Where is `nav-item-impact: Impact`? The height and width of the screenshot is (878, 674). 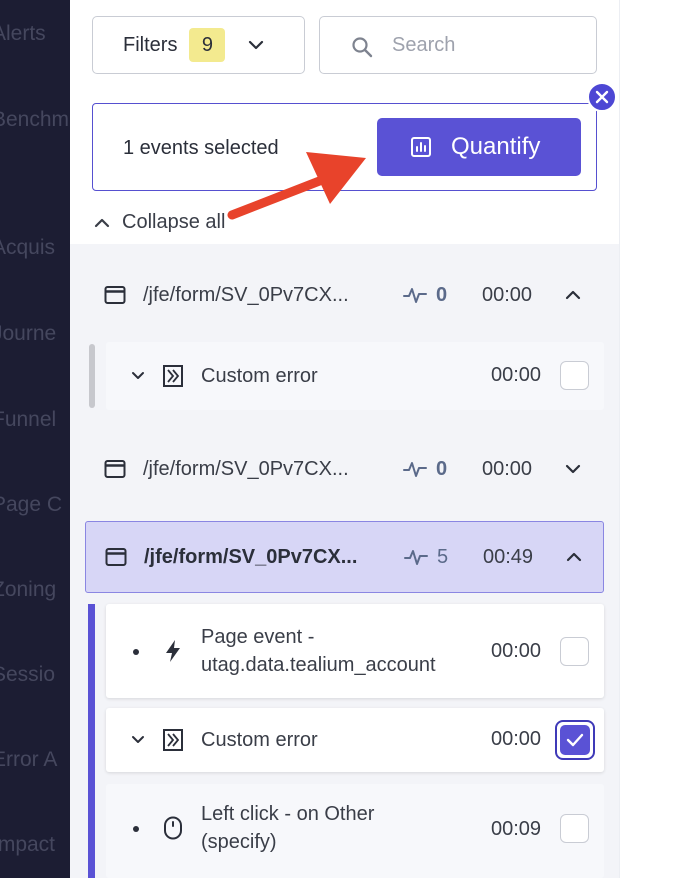 nav-item-impact: Impact is located at coordinates (27, 845).